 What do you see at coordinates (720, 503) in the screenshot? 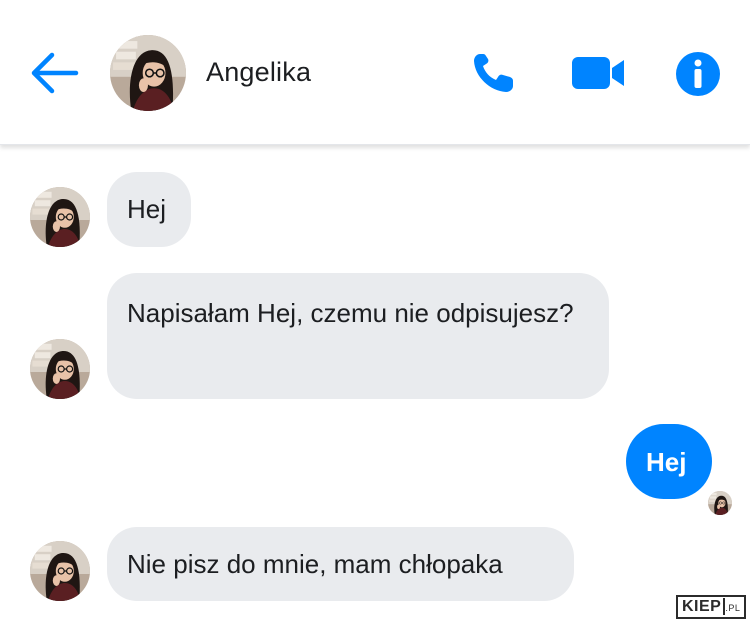
I see `read-receipt-avatar` at bounding box center [720, 503].